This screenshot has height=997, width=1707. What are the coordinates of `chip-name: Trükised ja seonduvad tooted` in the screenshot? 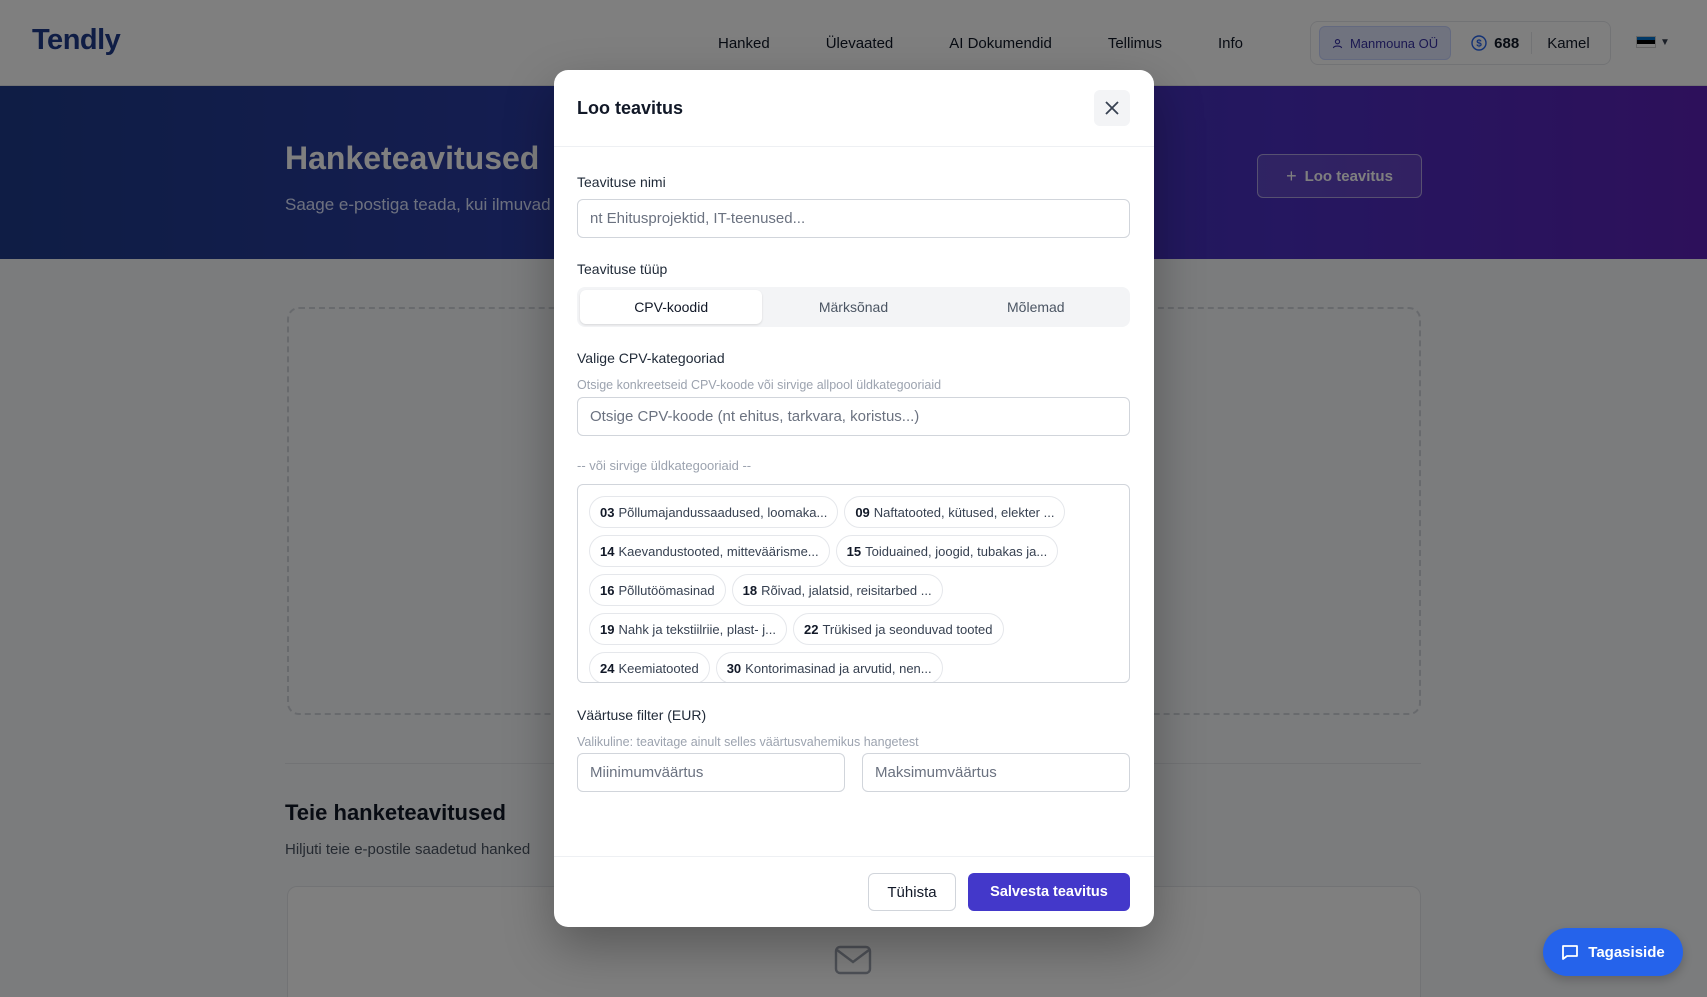 It's located at (907, 629).